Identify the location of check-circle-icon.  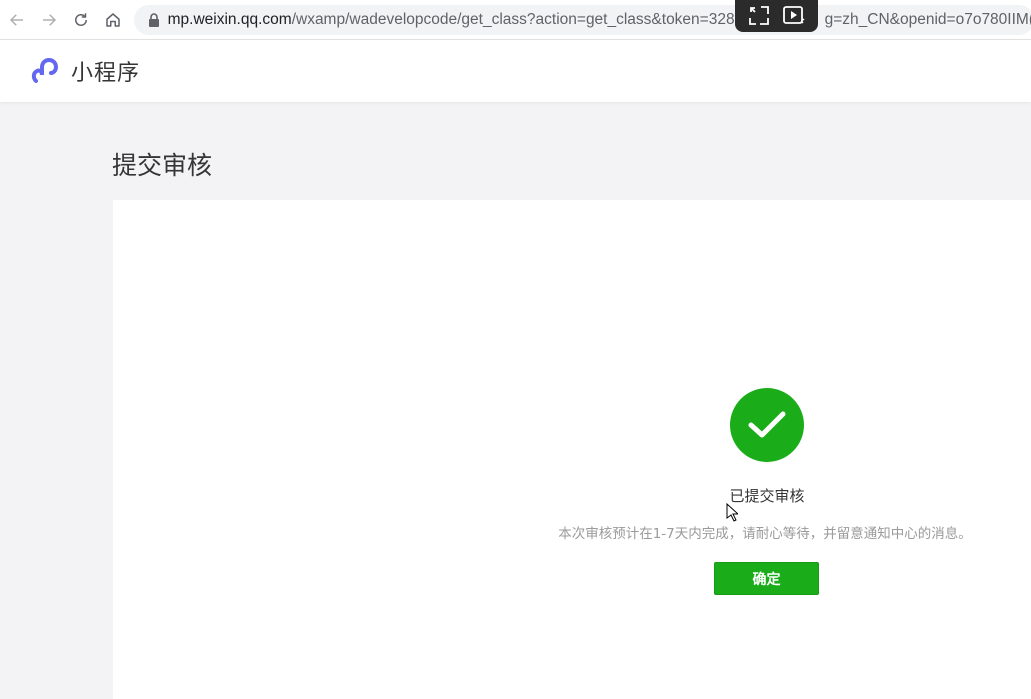
(767, 425).